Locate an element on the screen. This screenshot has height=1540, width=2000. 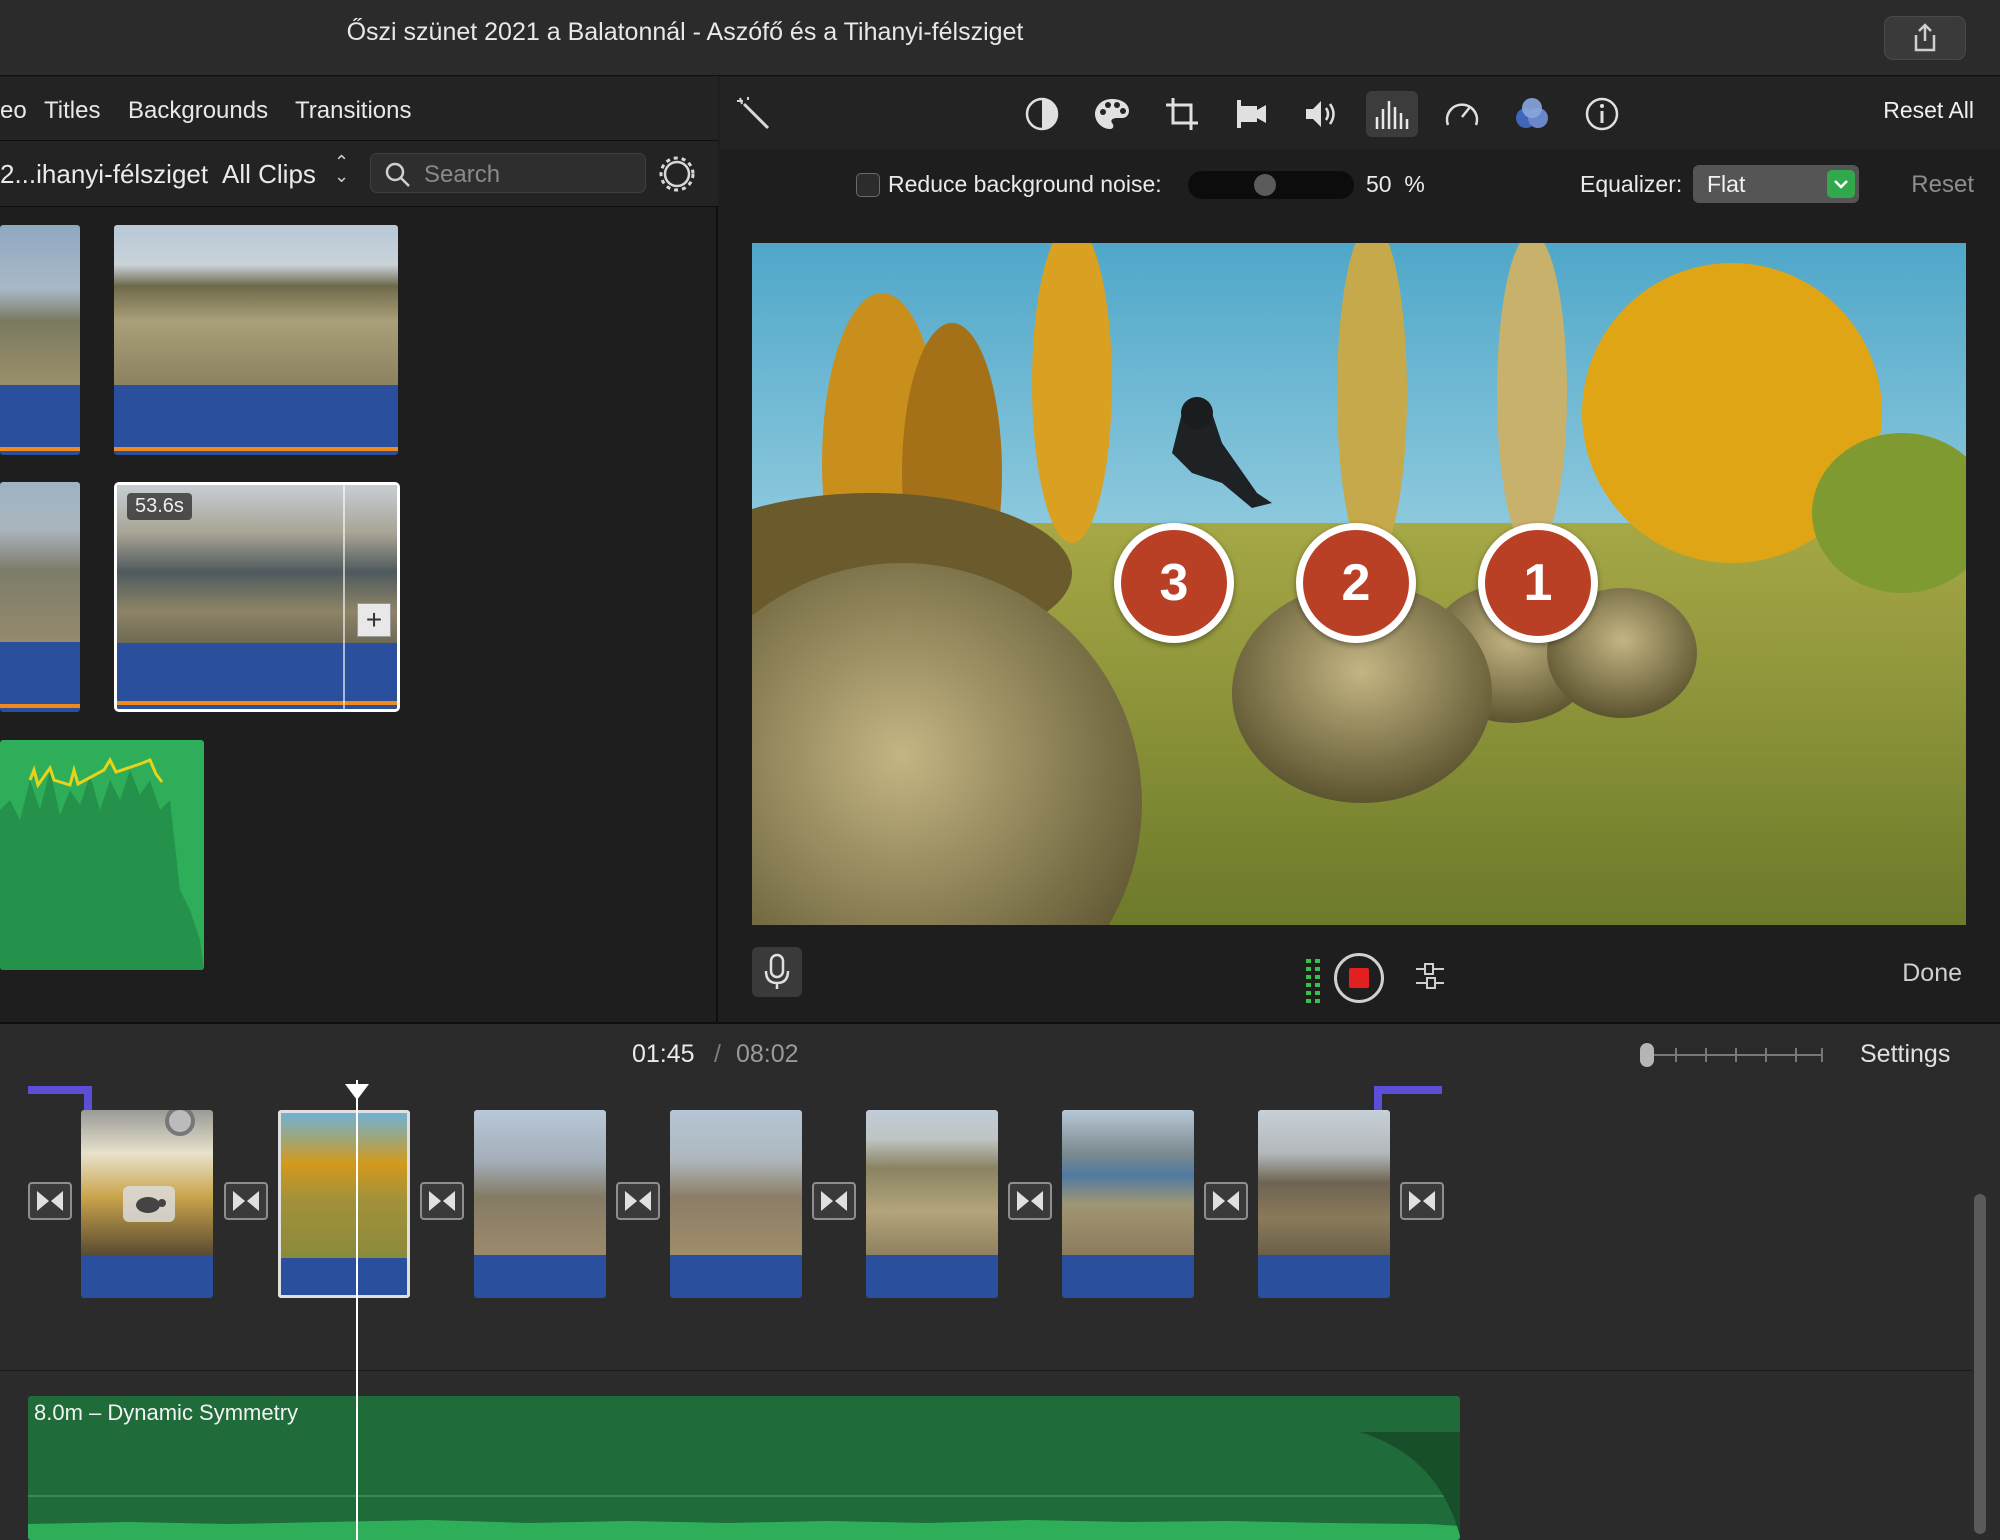
noise-unit: % is located at coordinates (1414, 184).